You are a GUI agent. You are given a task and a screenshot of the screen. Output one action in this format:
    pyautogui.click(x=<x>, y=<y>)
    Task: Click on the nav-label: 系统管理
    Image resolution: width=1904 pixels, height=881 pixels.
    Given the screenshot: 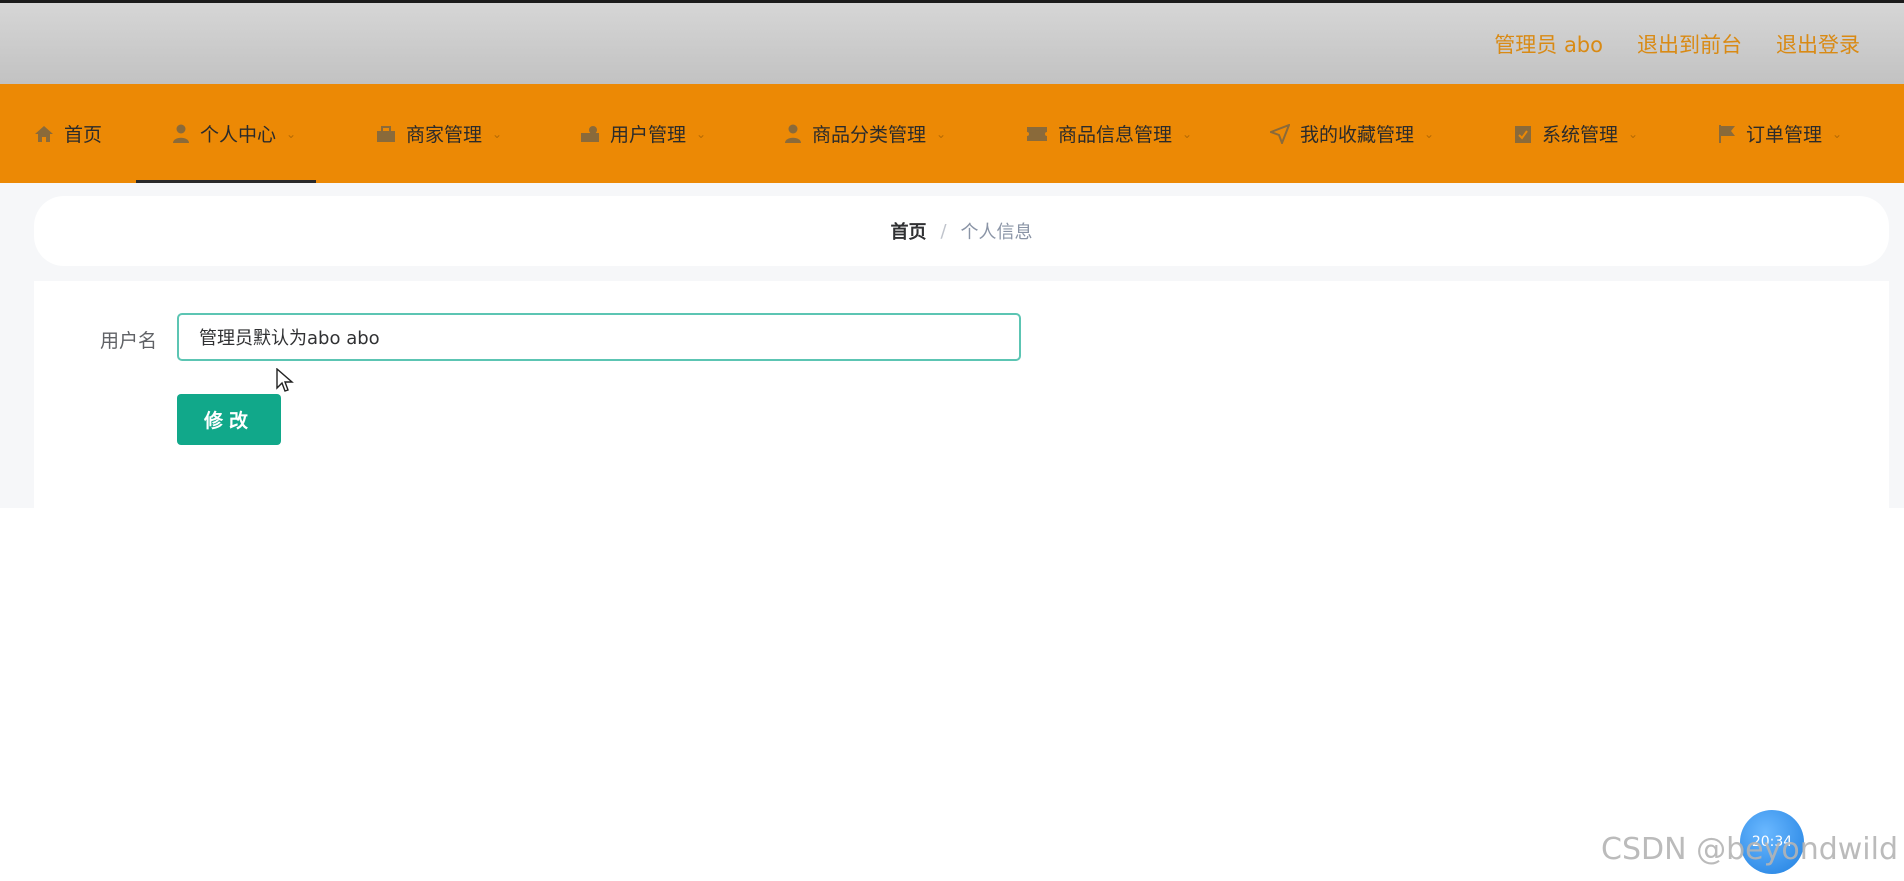 What is the action you would take?
    pyautogui.click(x=1580, y=135)
    